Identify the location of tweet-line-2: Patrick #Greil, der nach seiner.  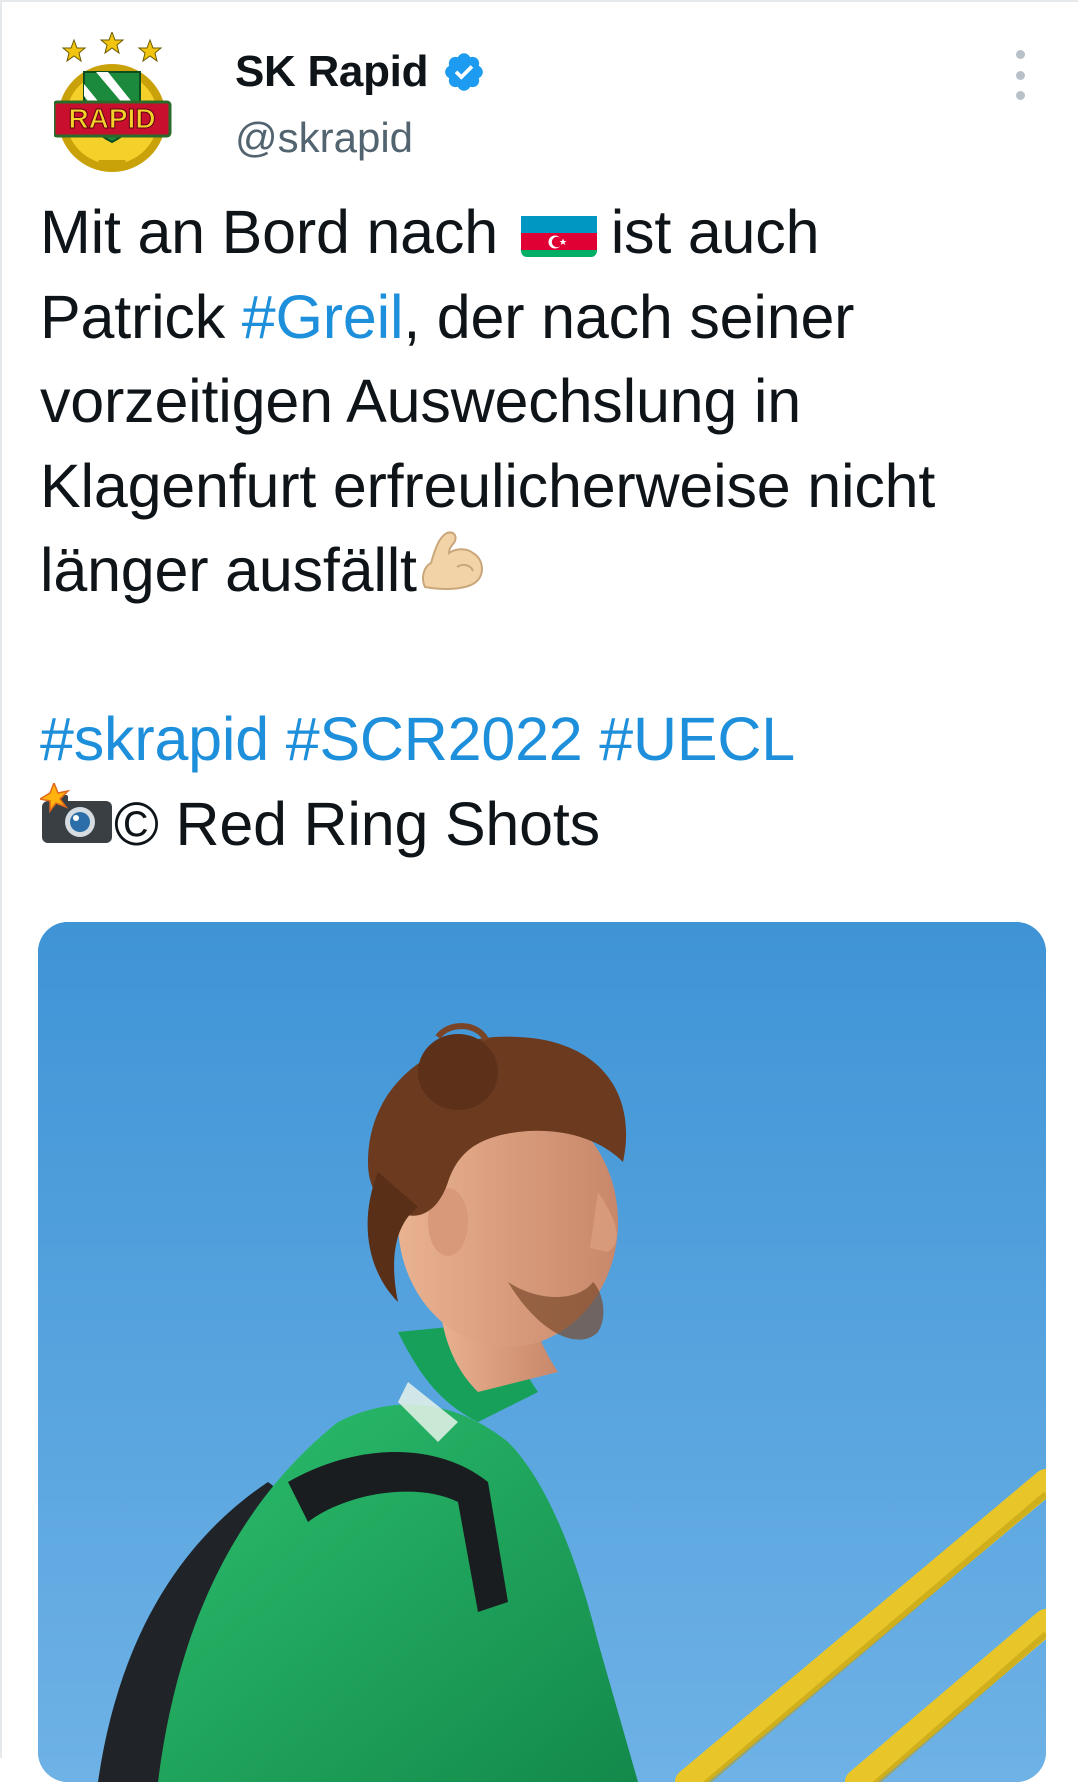
(545, 317).